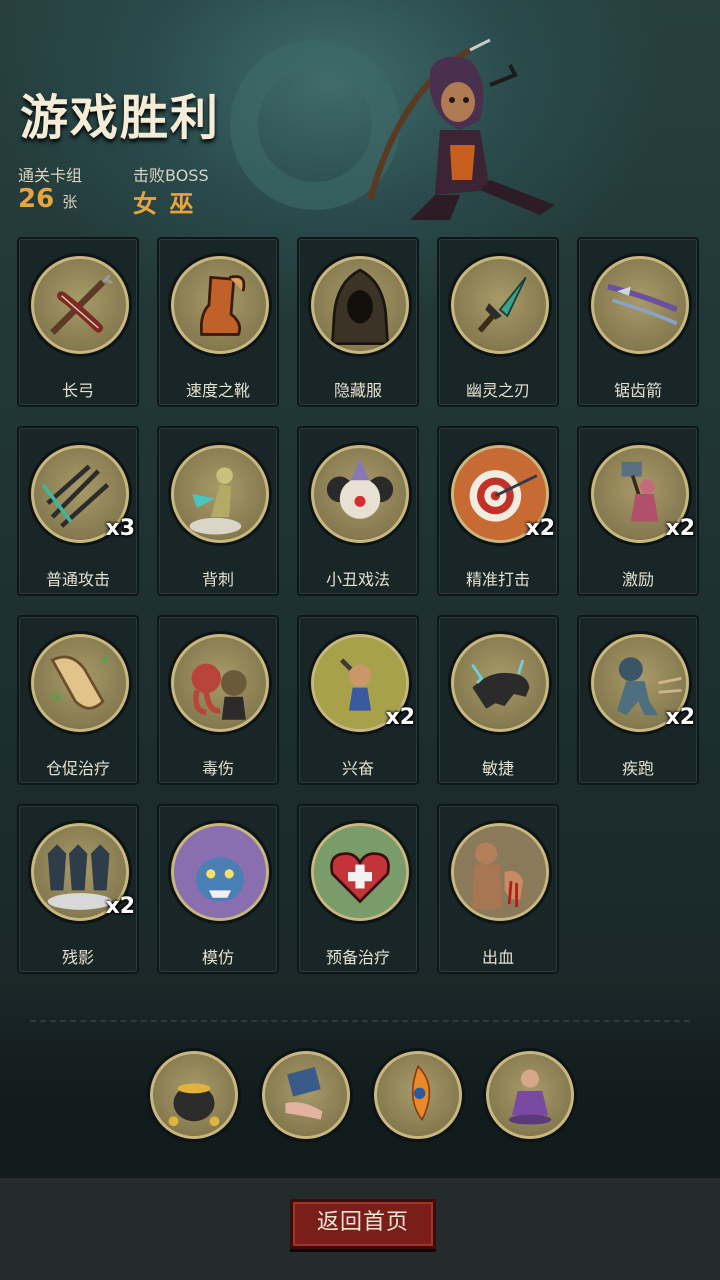  What do you see at coordinates (363, 1224) in the screenshot?
I see `return-home-button: 返回首页` at bounding box center [363, 1224].